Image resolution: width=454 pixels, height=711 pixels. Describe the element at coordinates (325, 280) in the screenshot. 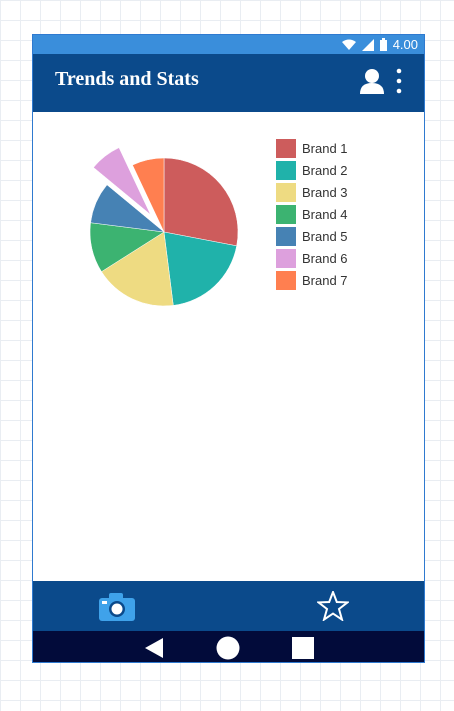

I see `legend-label: Brand 7` at that location.